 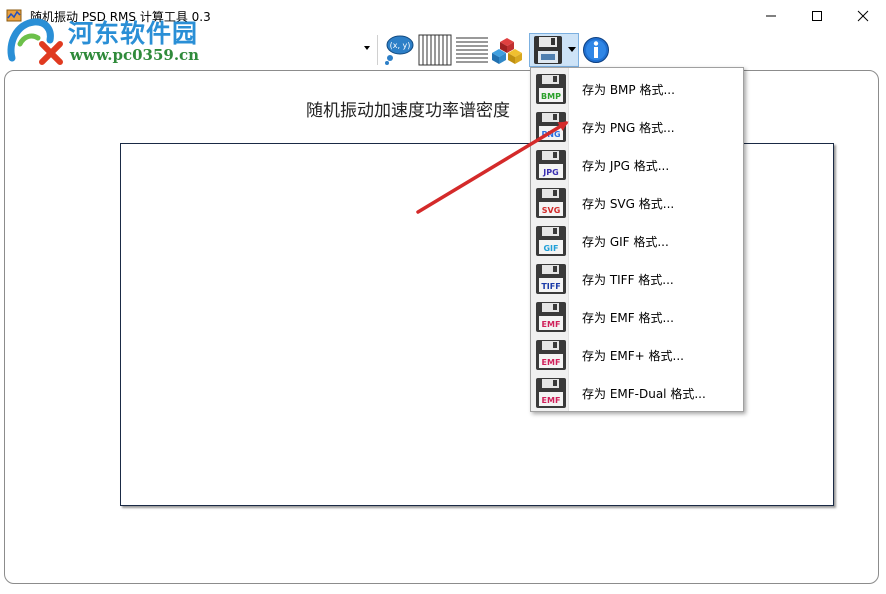 What do you see at coordinates (551, 96) in the screenshot?
I see `svg-text: BMP` at bounding box center [551, 96].